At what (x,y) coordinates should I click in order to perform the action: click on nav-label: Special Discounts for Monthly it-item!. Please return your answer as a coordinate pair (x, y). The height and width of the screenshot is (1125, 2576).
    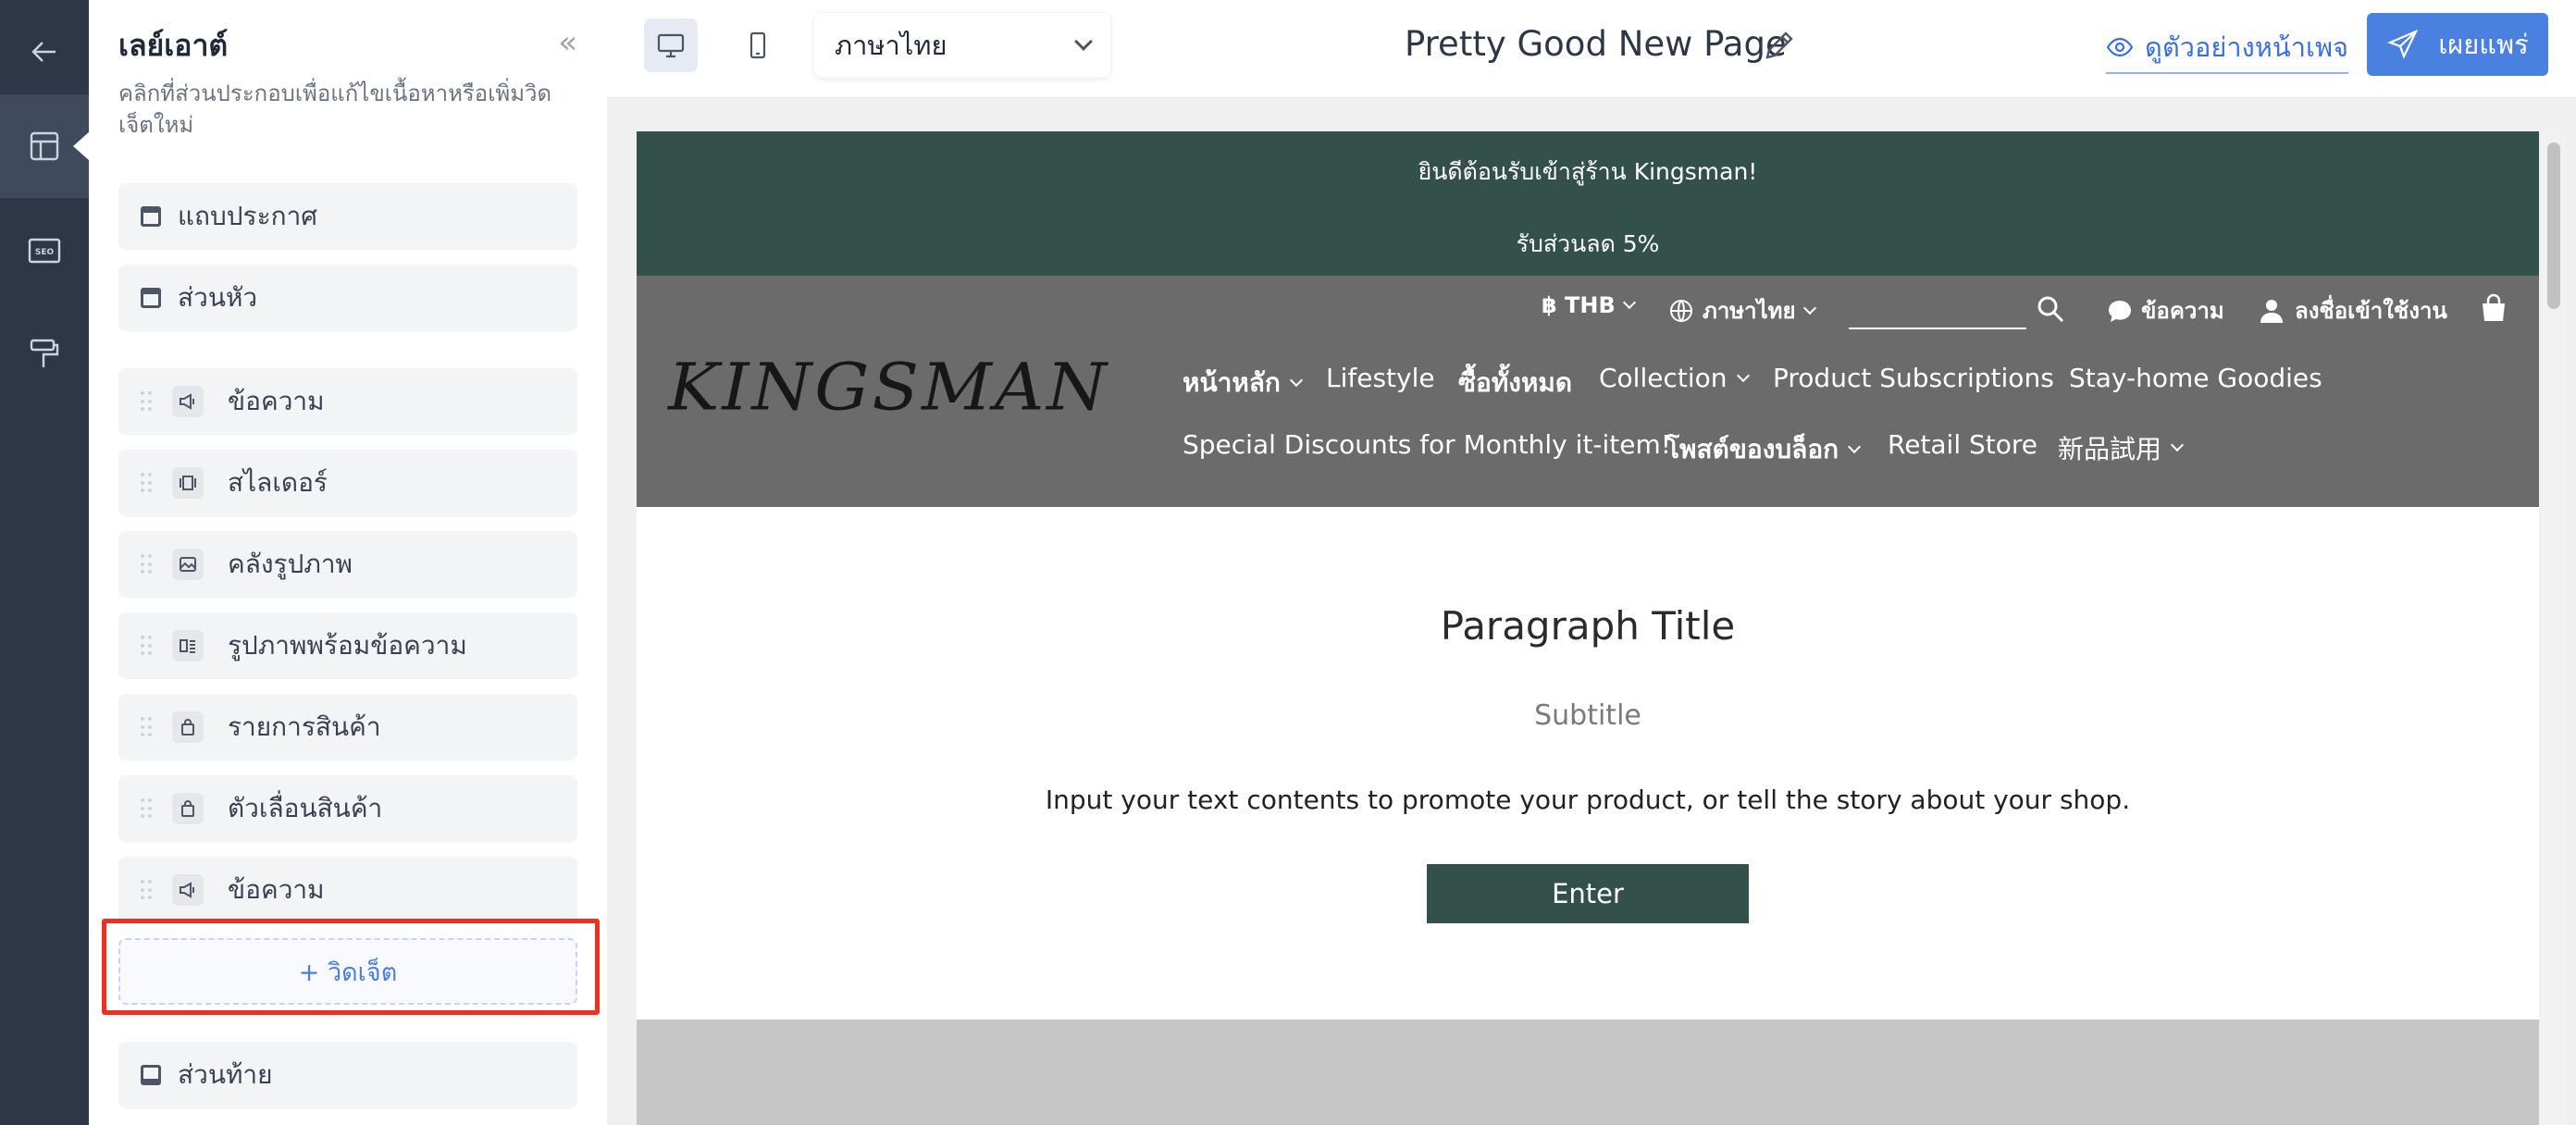
    Looking at the image, I should click on (1427, 444).